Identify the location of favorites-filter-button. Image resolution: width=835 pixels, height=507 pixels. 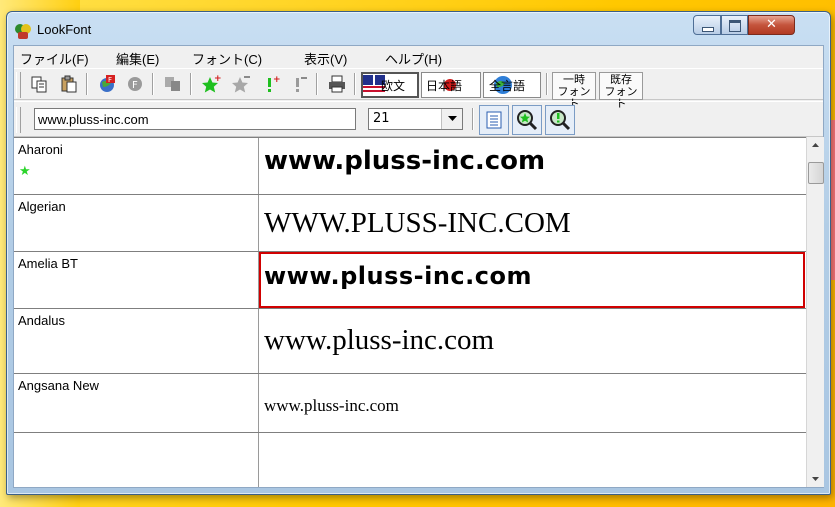
(527, 120).